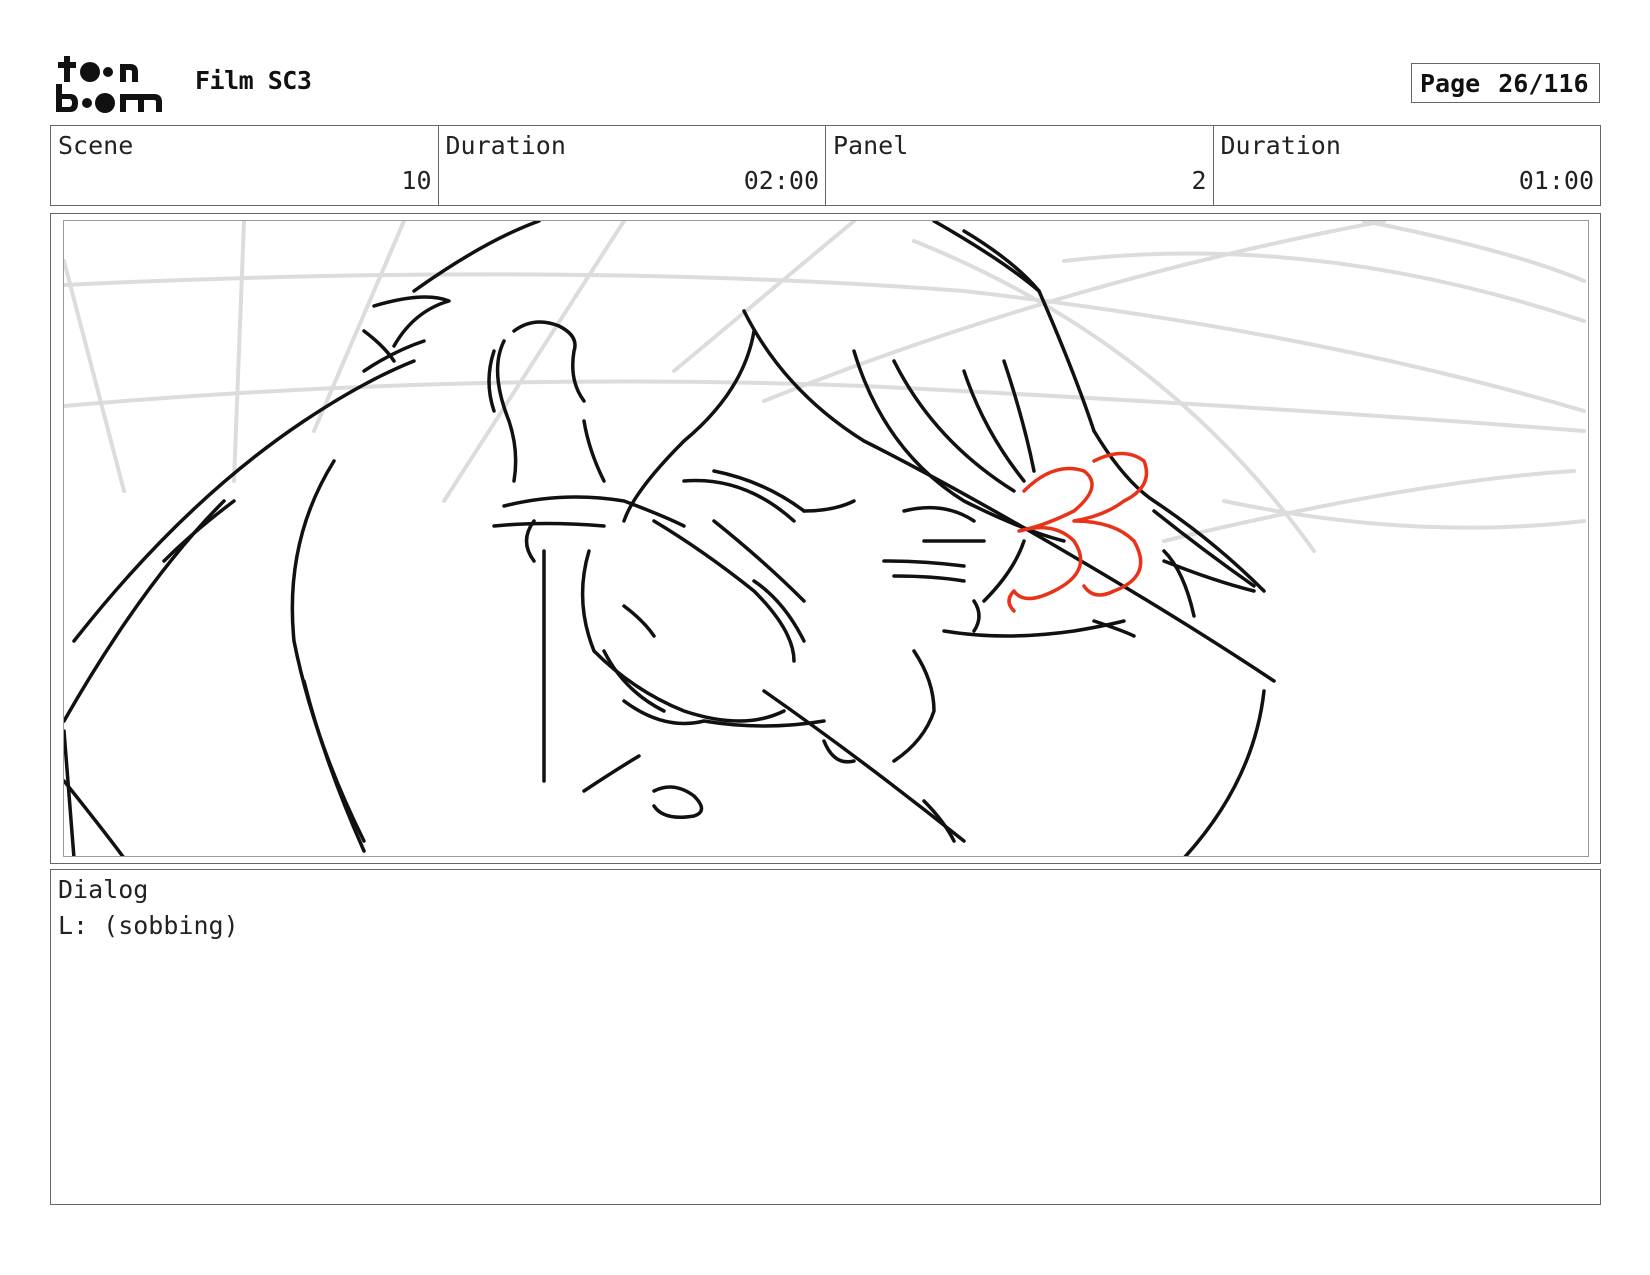 The image size is (1650, 1275). What do you see at coordinates (103, 889) in the screenshot?
I see `dialog-label: Dialog` at bounding box center [103, 889].